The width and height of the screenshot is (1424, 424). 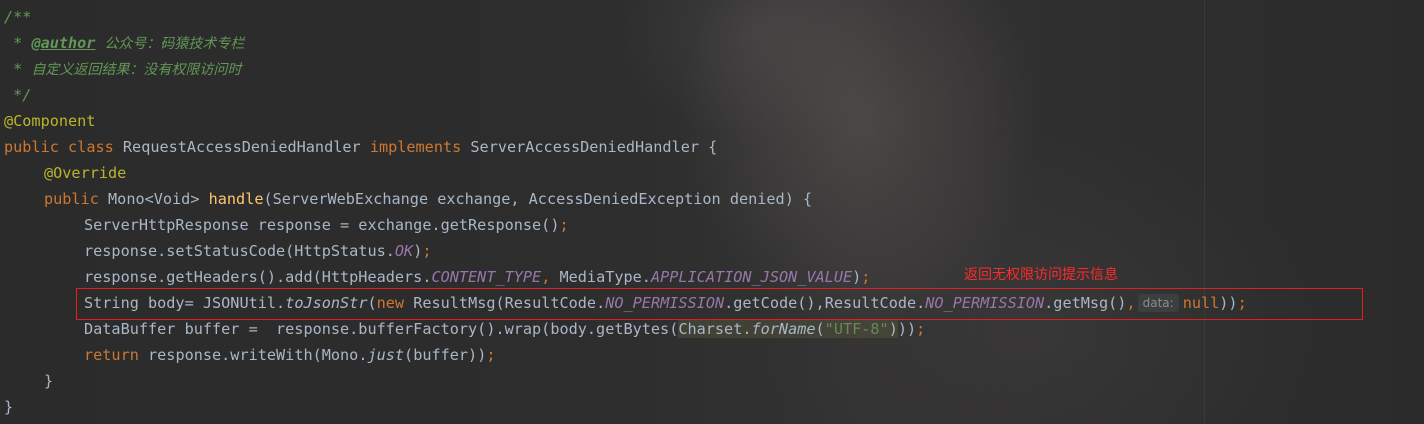 What do you see at coordinates (241, 147) in the screenshot?
I see `class-name: RequestAccessDeniedHandler` at bounding box center [241, 147].